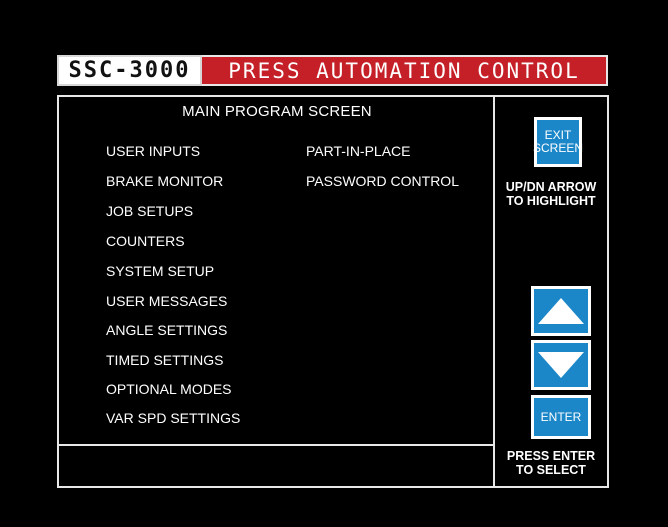 The height and width of the screenshot is (527, 668). Describe the element at coordinates (160, 271) in the screenshot. I see `menu-item-system-setup: SYSTEM SETUP` at that location.